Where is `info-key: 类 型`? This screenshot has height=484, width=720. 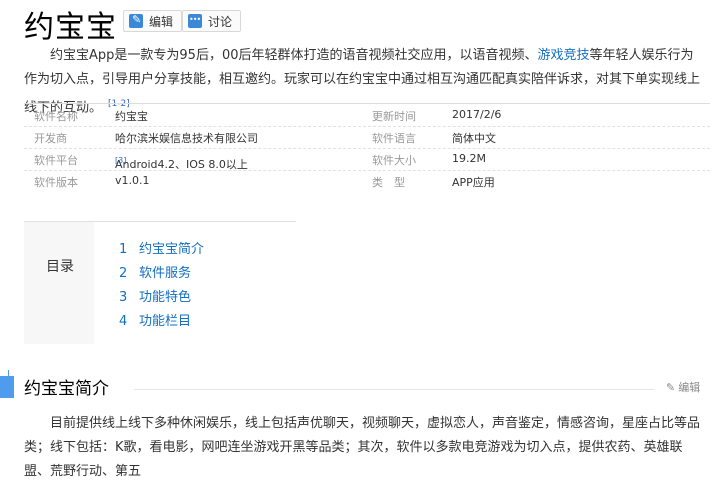 info-key: 类 型 is located at coordinates (388, 182).